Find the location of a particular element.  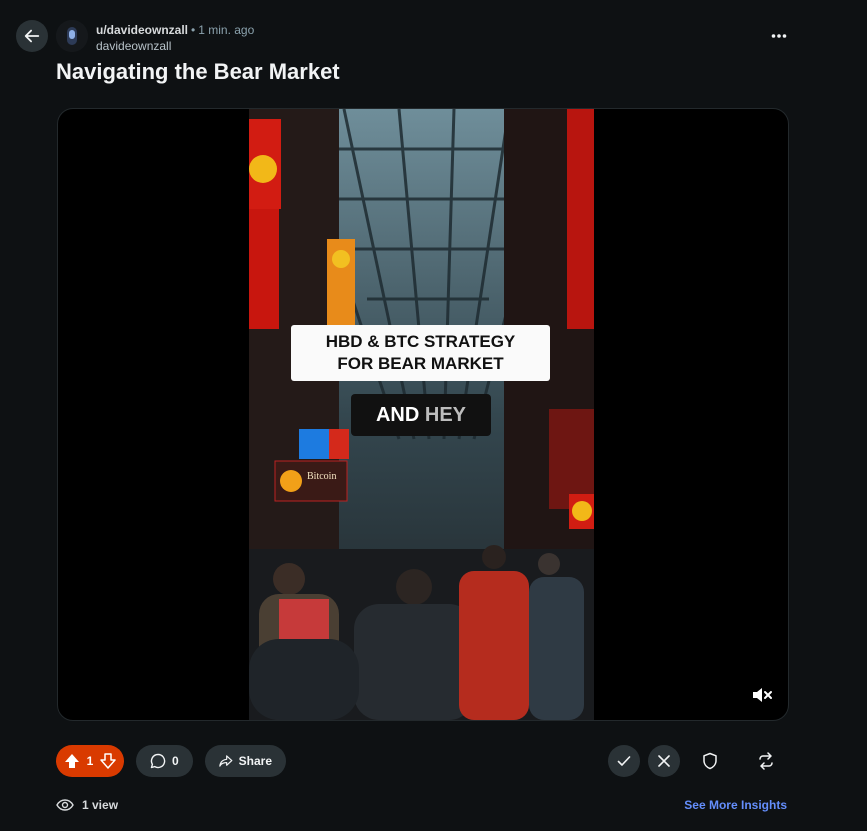

downvote-arrow-icon is located at coordinates (108, 761).